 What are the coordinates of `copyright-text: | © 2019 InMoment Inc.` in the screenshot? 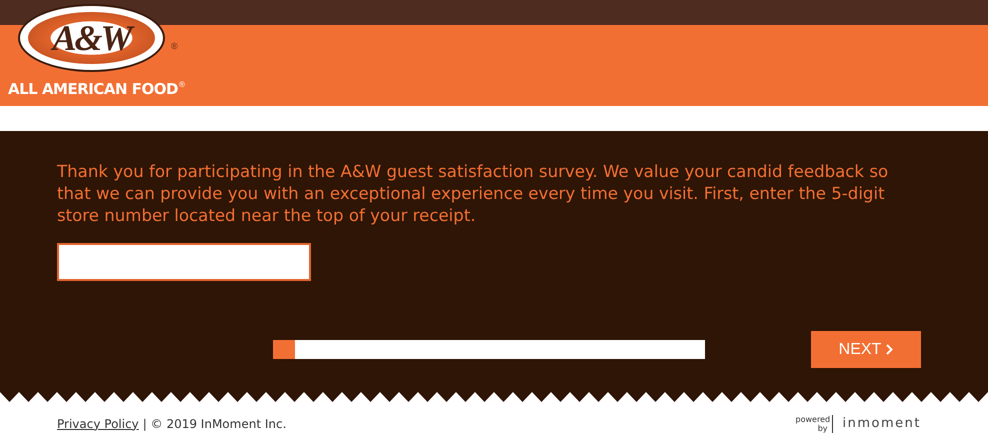 It's located at (214, 423).